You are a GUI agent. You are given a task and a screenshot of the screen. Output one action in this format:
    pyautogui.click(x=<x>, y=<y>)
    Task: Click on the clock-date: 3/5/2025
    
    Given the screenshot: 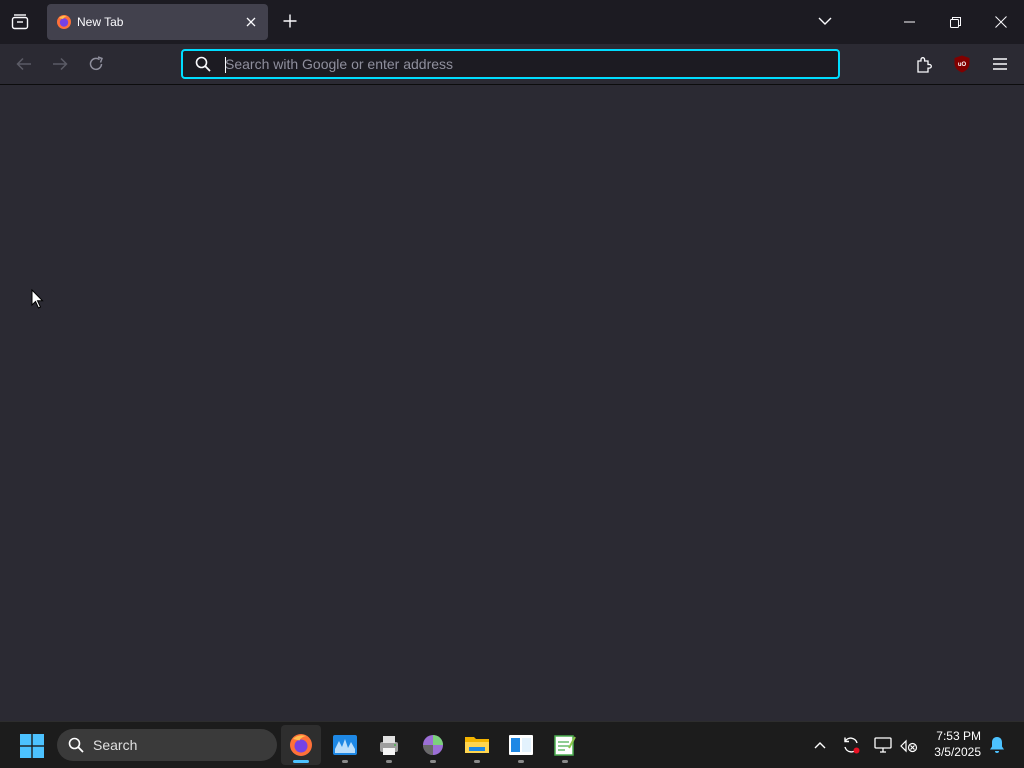 What is the action you would take?
    pyautogui.click(x=957, y=752)
    